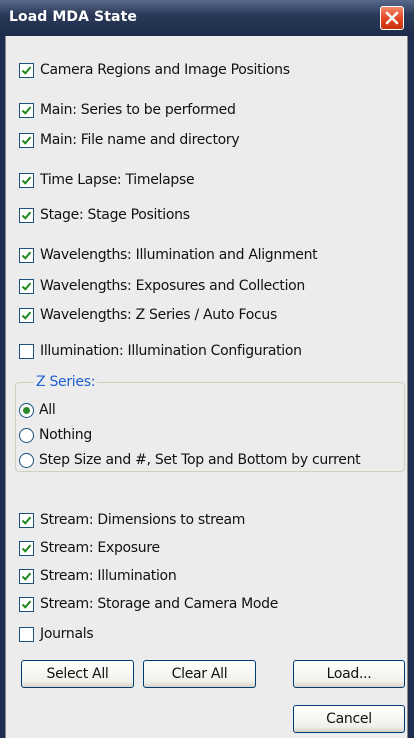  I want to click on window-frame-right, so click(411, 387).